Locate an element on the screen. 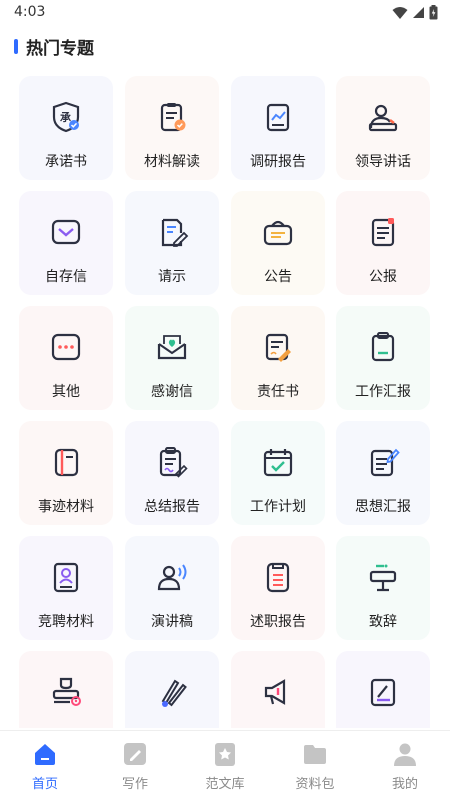 Image resolution: width=450 pixels, height=800 pixels. library-star-icon is located at coordinates (225, 754).